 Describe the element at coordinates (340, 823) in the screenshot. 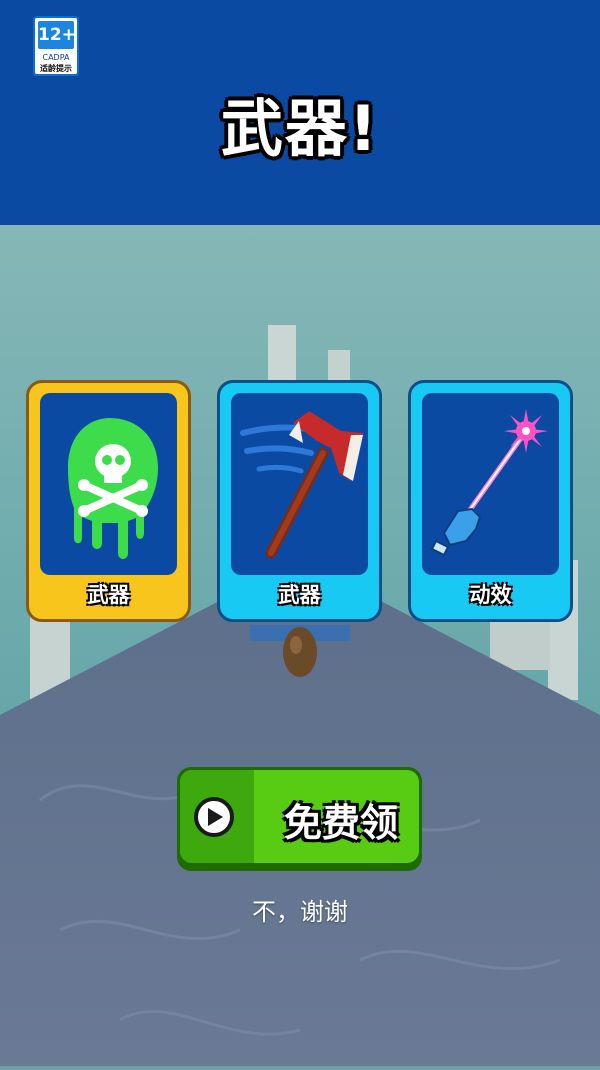

I see `claim-button-label: 免费领` at that location.